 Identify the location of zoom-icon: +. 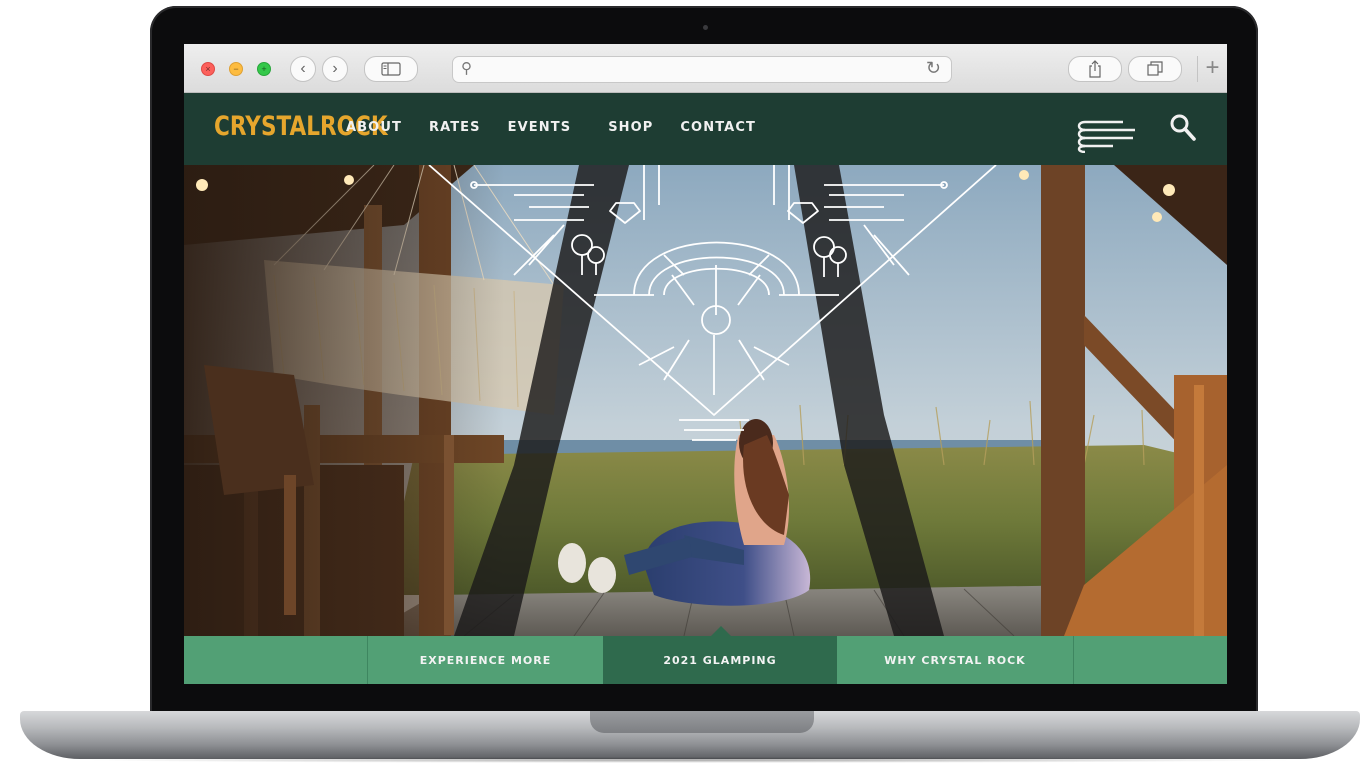
(264, 69).